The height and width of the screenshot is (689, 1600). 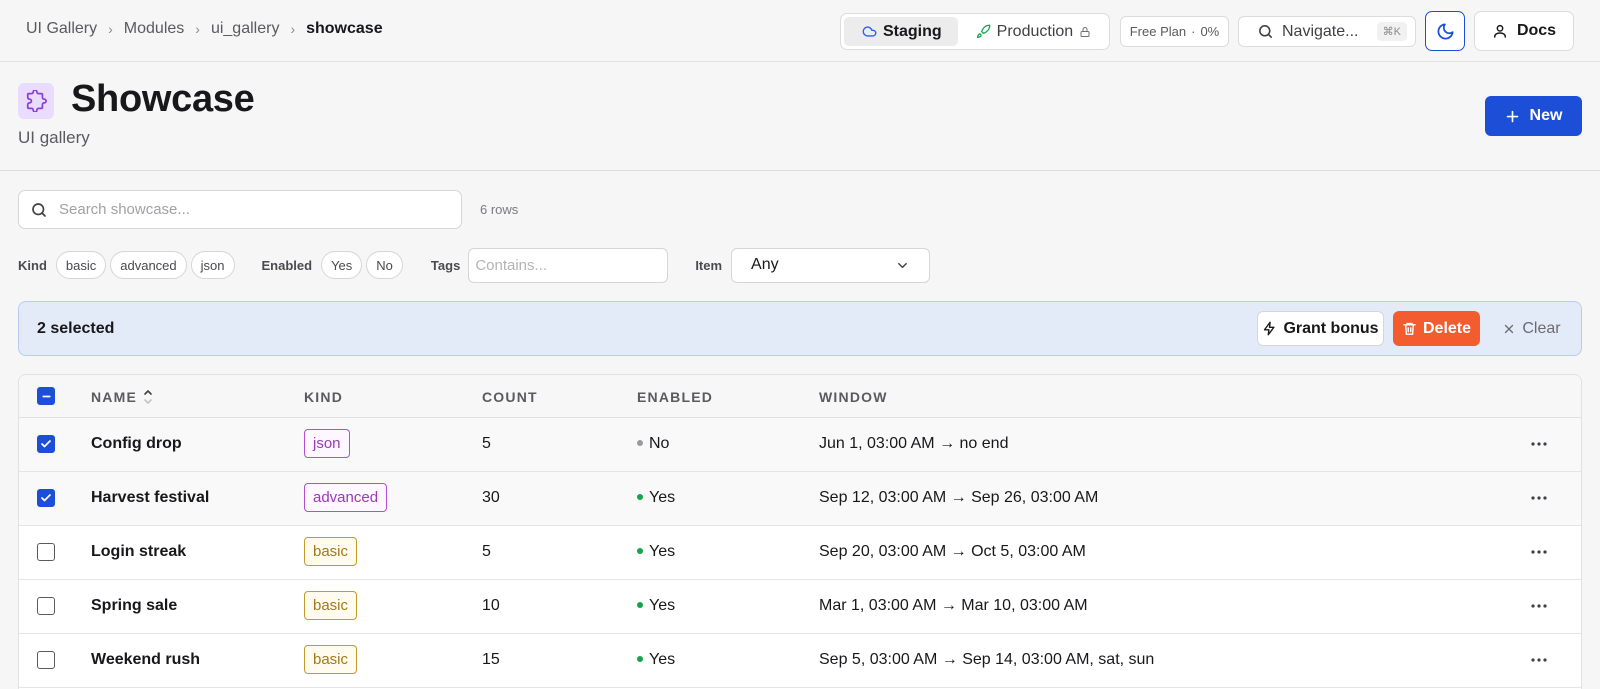 What do you see at coordinates (1391, 31) in the screenshot?
I see `navigate-shortcut: ⌘K` at bounding box center [1391, 31].